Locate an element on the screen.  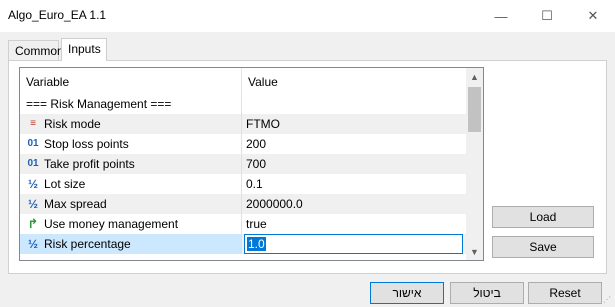
variable-cell: 01 Stop loss points is located at coordinates (131, 144).